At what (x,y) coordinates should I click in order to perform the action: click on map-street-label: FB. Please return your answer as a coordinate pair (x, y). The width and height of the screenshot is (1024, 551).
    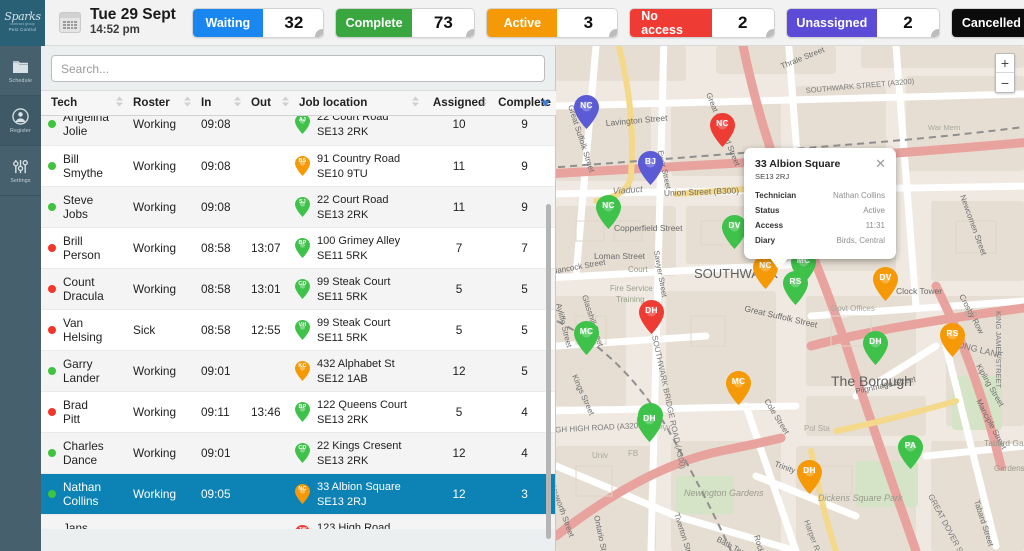
    Looking at the image, I should click on (633, 453).